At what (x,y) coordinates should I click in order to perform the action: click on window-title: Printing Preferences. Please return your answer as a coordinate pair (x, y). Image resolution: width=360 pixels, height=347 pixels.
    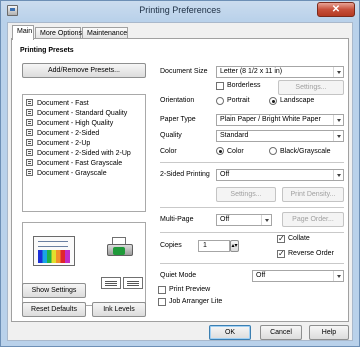
    Looking at the image, I should click on (180, 10).